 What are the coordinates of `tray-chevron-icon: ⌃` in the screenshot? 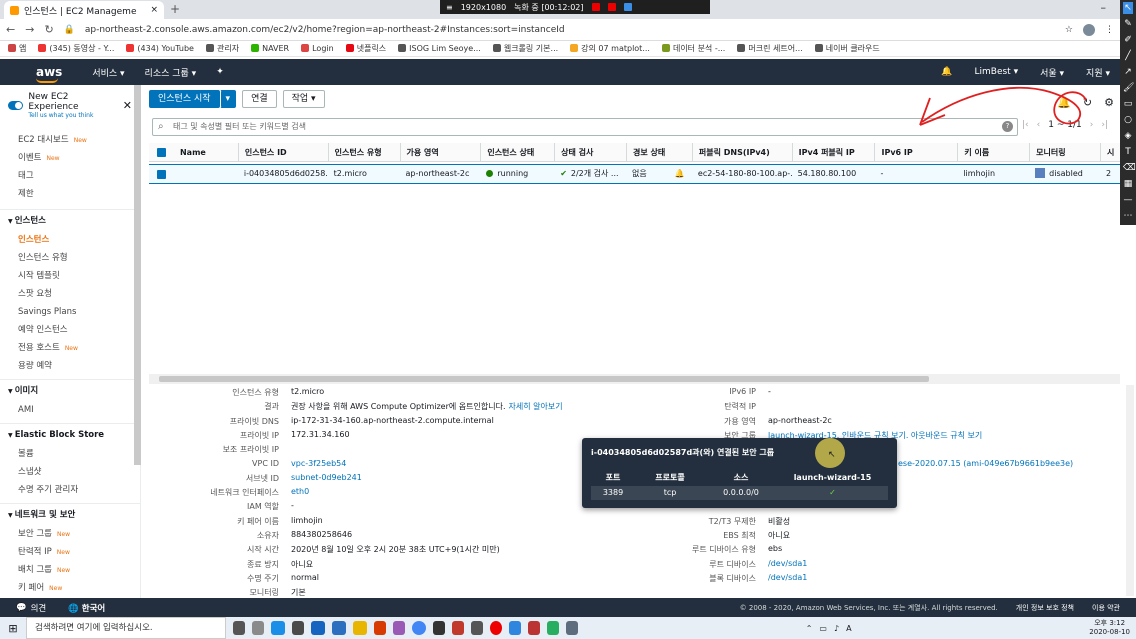 It's located at (809, 628).